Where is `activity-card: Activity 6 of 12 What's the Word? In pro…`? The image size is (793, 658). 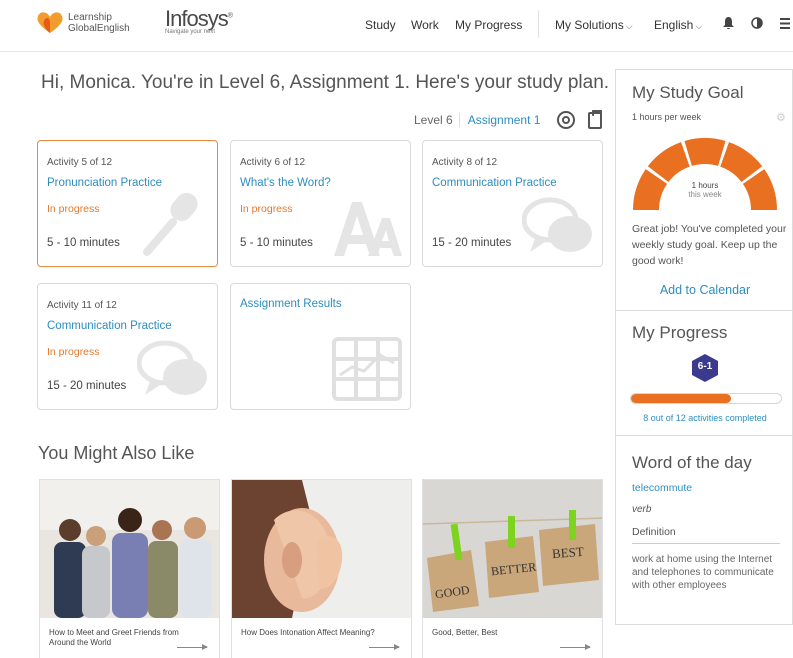 activity-card: Activity 6 of 12 What's the Word? In pro… is located at coordinates (320, 203).